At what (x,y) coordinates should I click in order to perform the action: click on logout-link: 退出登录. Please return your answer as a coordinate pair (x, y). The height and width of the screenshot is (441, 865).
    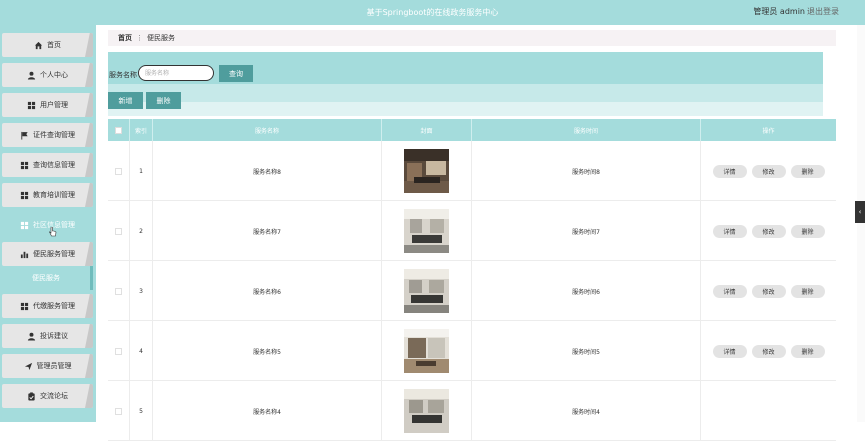
    Looking at the image, I should click on (823, 11).